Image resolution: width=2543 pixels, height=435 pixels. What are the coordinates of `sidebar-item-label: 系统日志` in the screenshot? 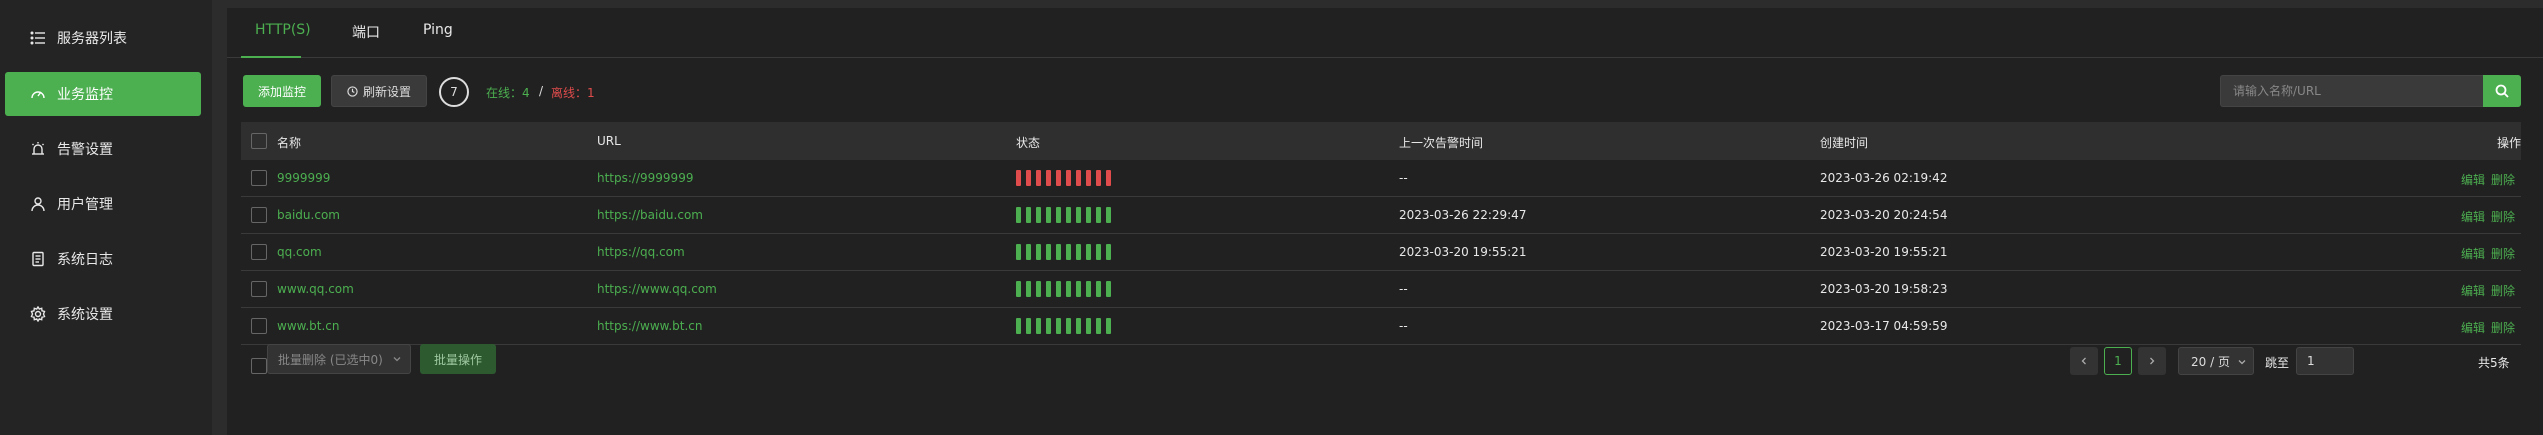 It's located at (85, 260).